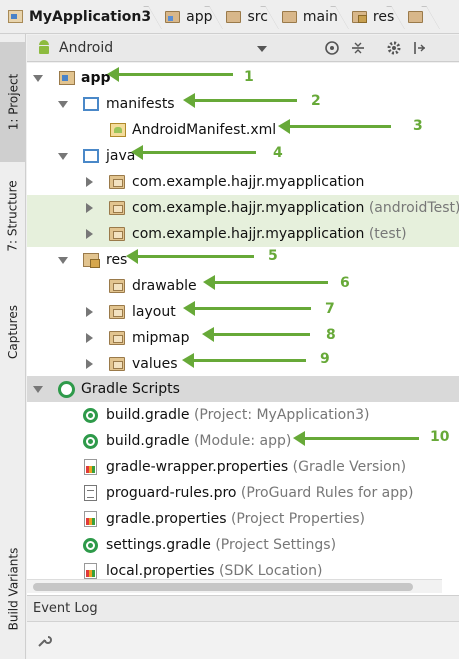  I want to click on breadcrumb-label: app, so click(199, 16).